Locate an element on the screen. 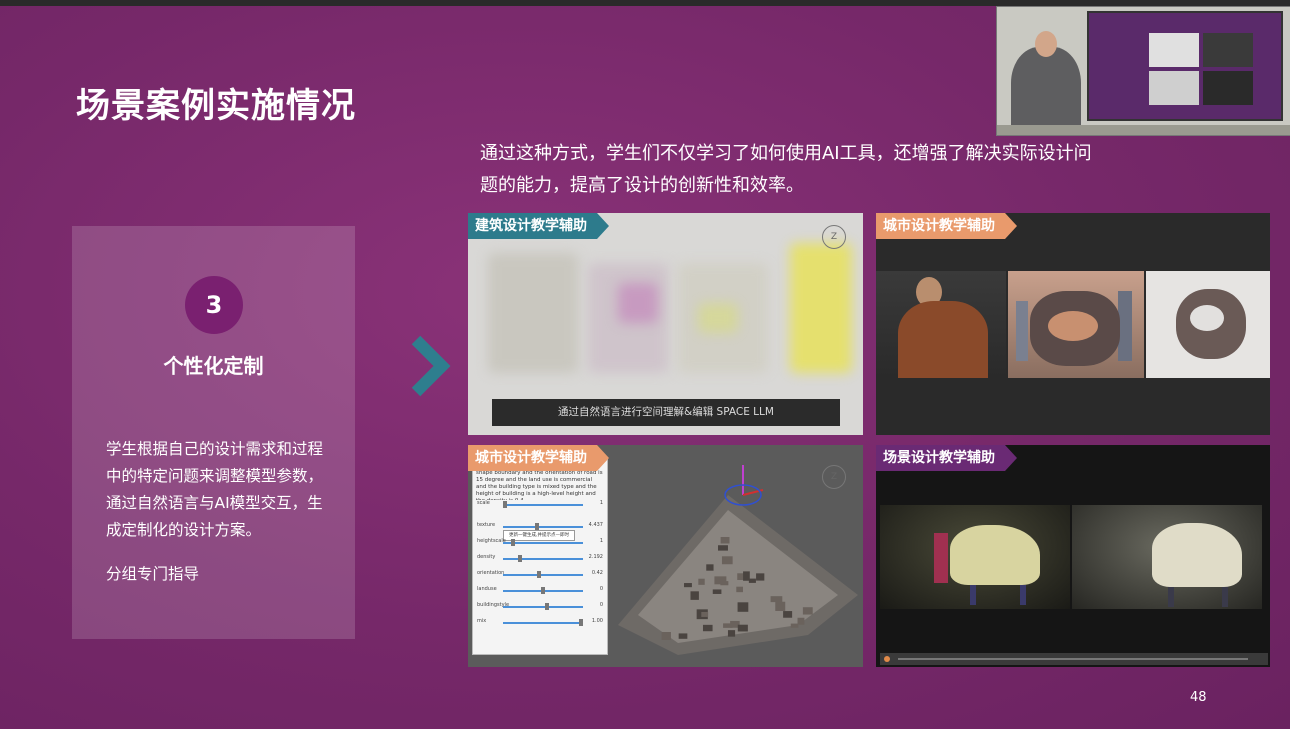 This screenshot has height=729, width=1290. step-number-badge: 3 is located at coordinates (214, 305).